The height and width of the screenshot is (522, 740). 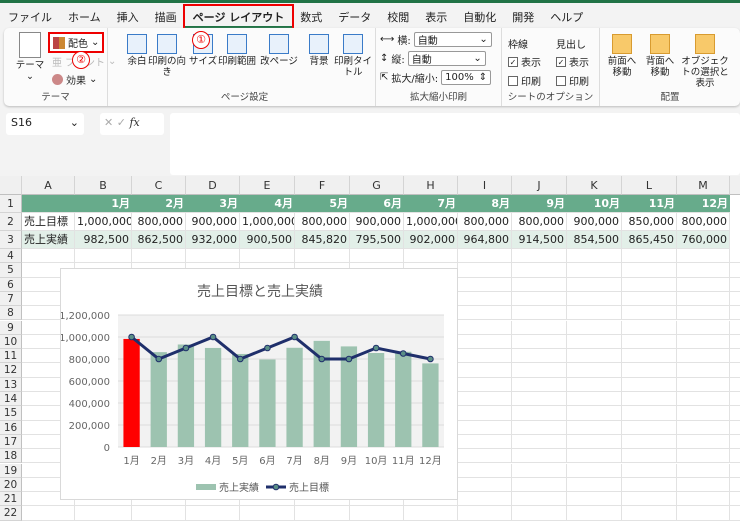 What do you see at coordinates (11, 327) in the screenshot?
I see `row-header-9: 9` at bounding box center [11, 327].